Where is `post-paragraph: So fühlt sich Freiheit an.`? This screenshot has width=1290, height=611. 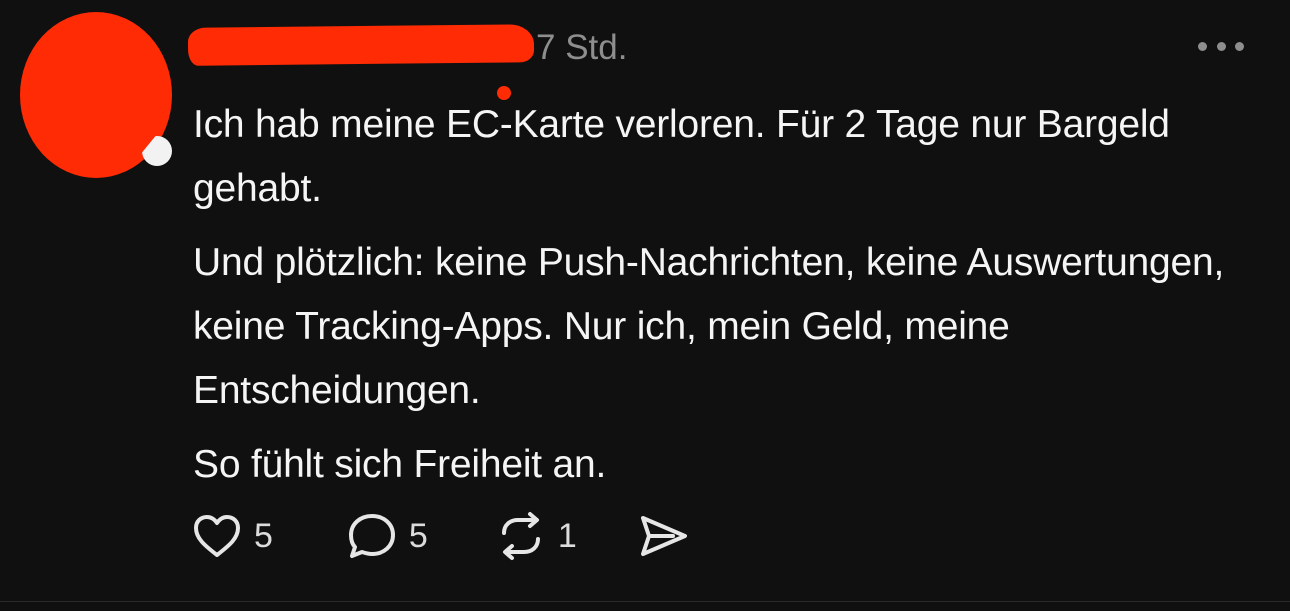
post-paragraph: So fühlt sich Freiheit an. is located at coordinates (400, 464).